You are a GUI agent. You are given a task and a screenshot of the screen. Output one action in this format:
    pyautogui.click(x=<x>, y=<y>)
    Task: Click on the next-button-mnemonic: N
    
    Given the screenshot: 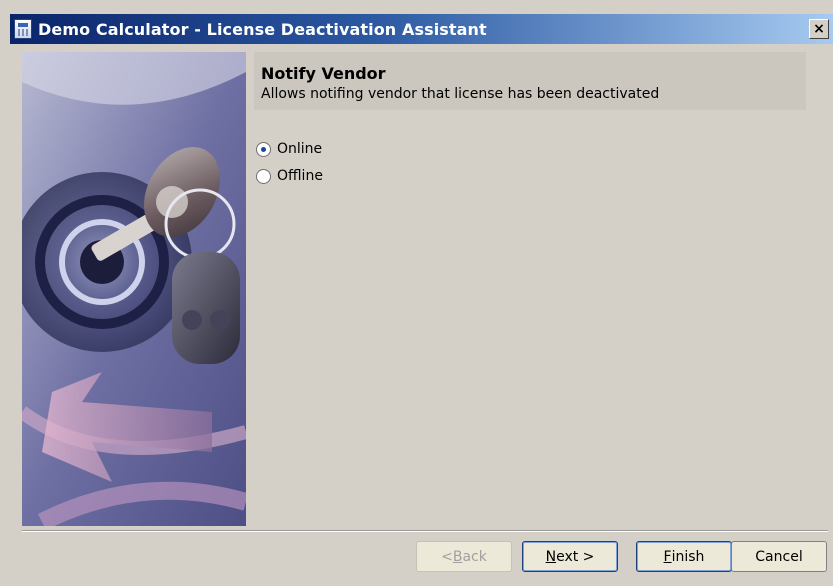 What is the action you would take?
    pyautogui.click(x=551, y=556)
    